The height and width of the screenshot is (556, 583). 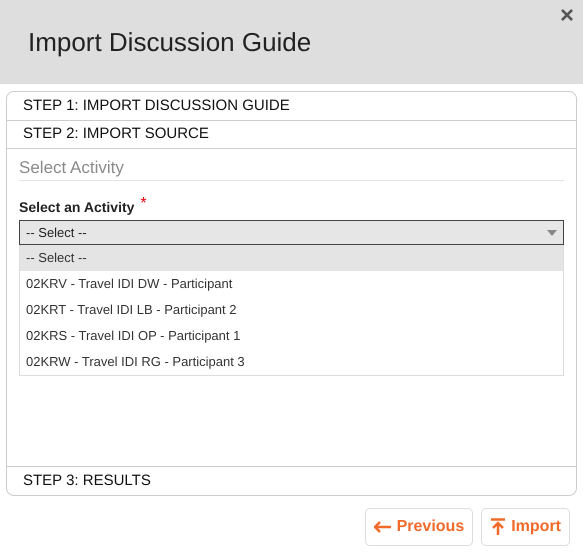 I want to click on upload-icon, so click(x=498, y=527).